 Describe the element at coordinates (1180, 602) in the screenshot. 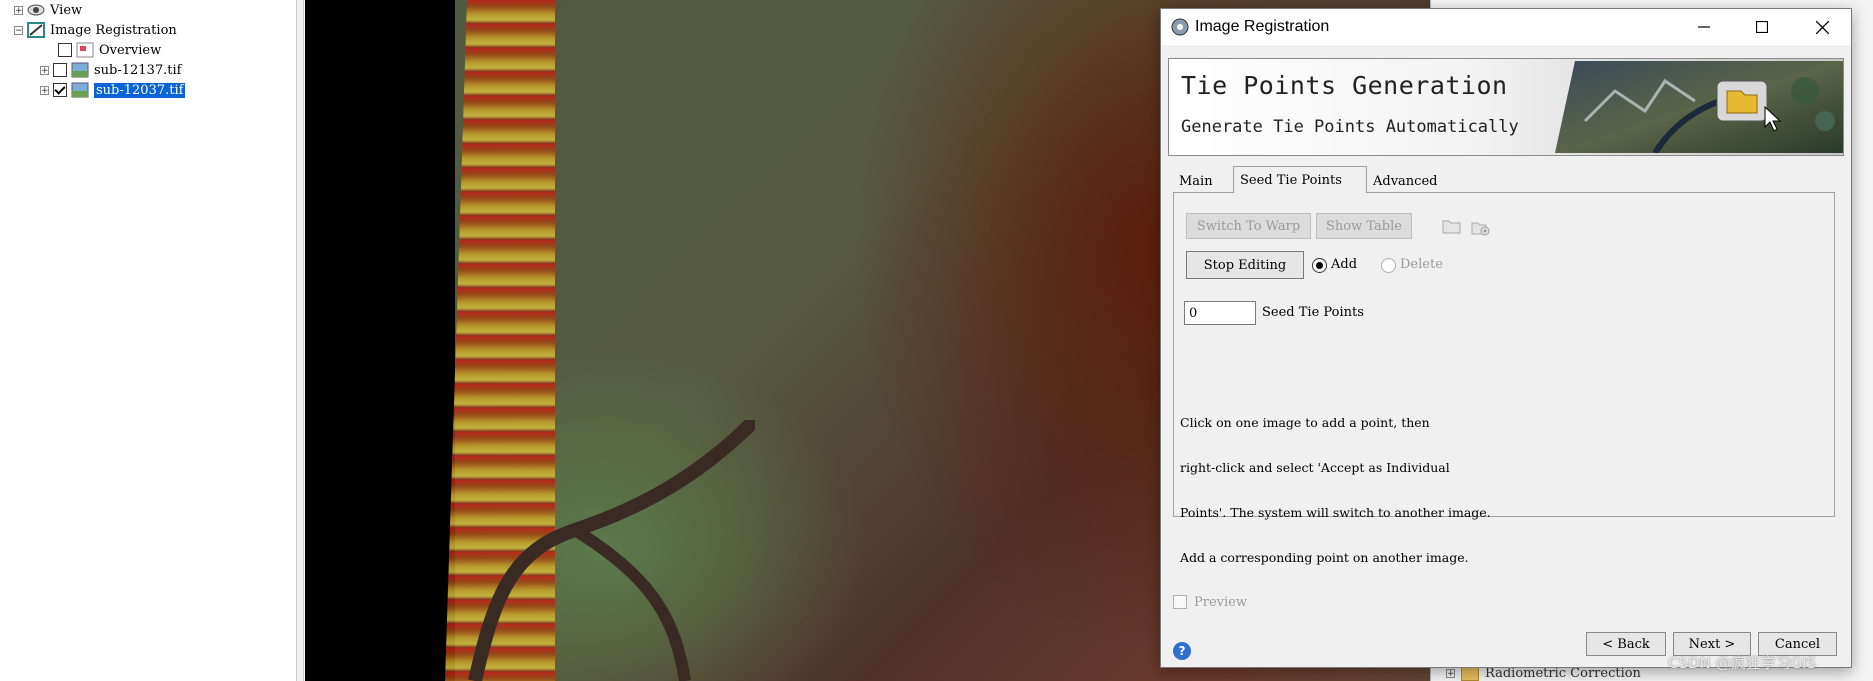

I see `preview-checkbox` at that location.